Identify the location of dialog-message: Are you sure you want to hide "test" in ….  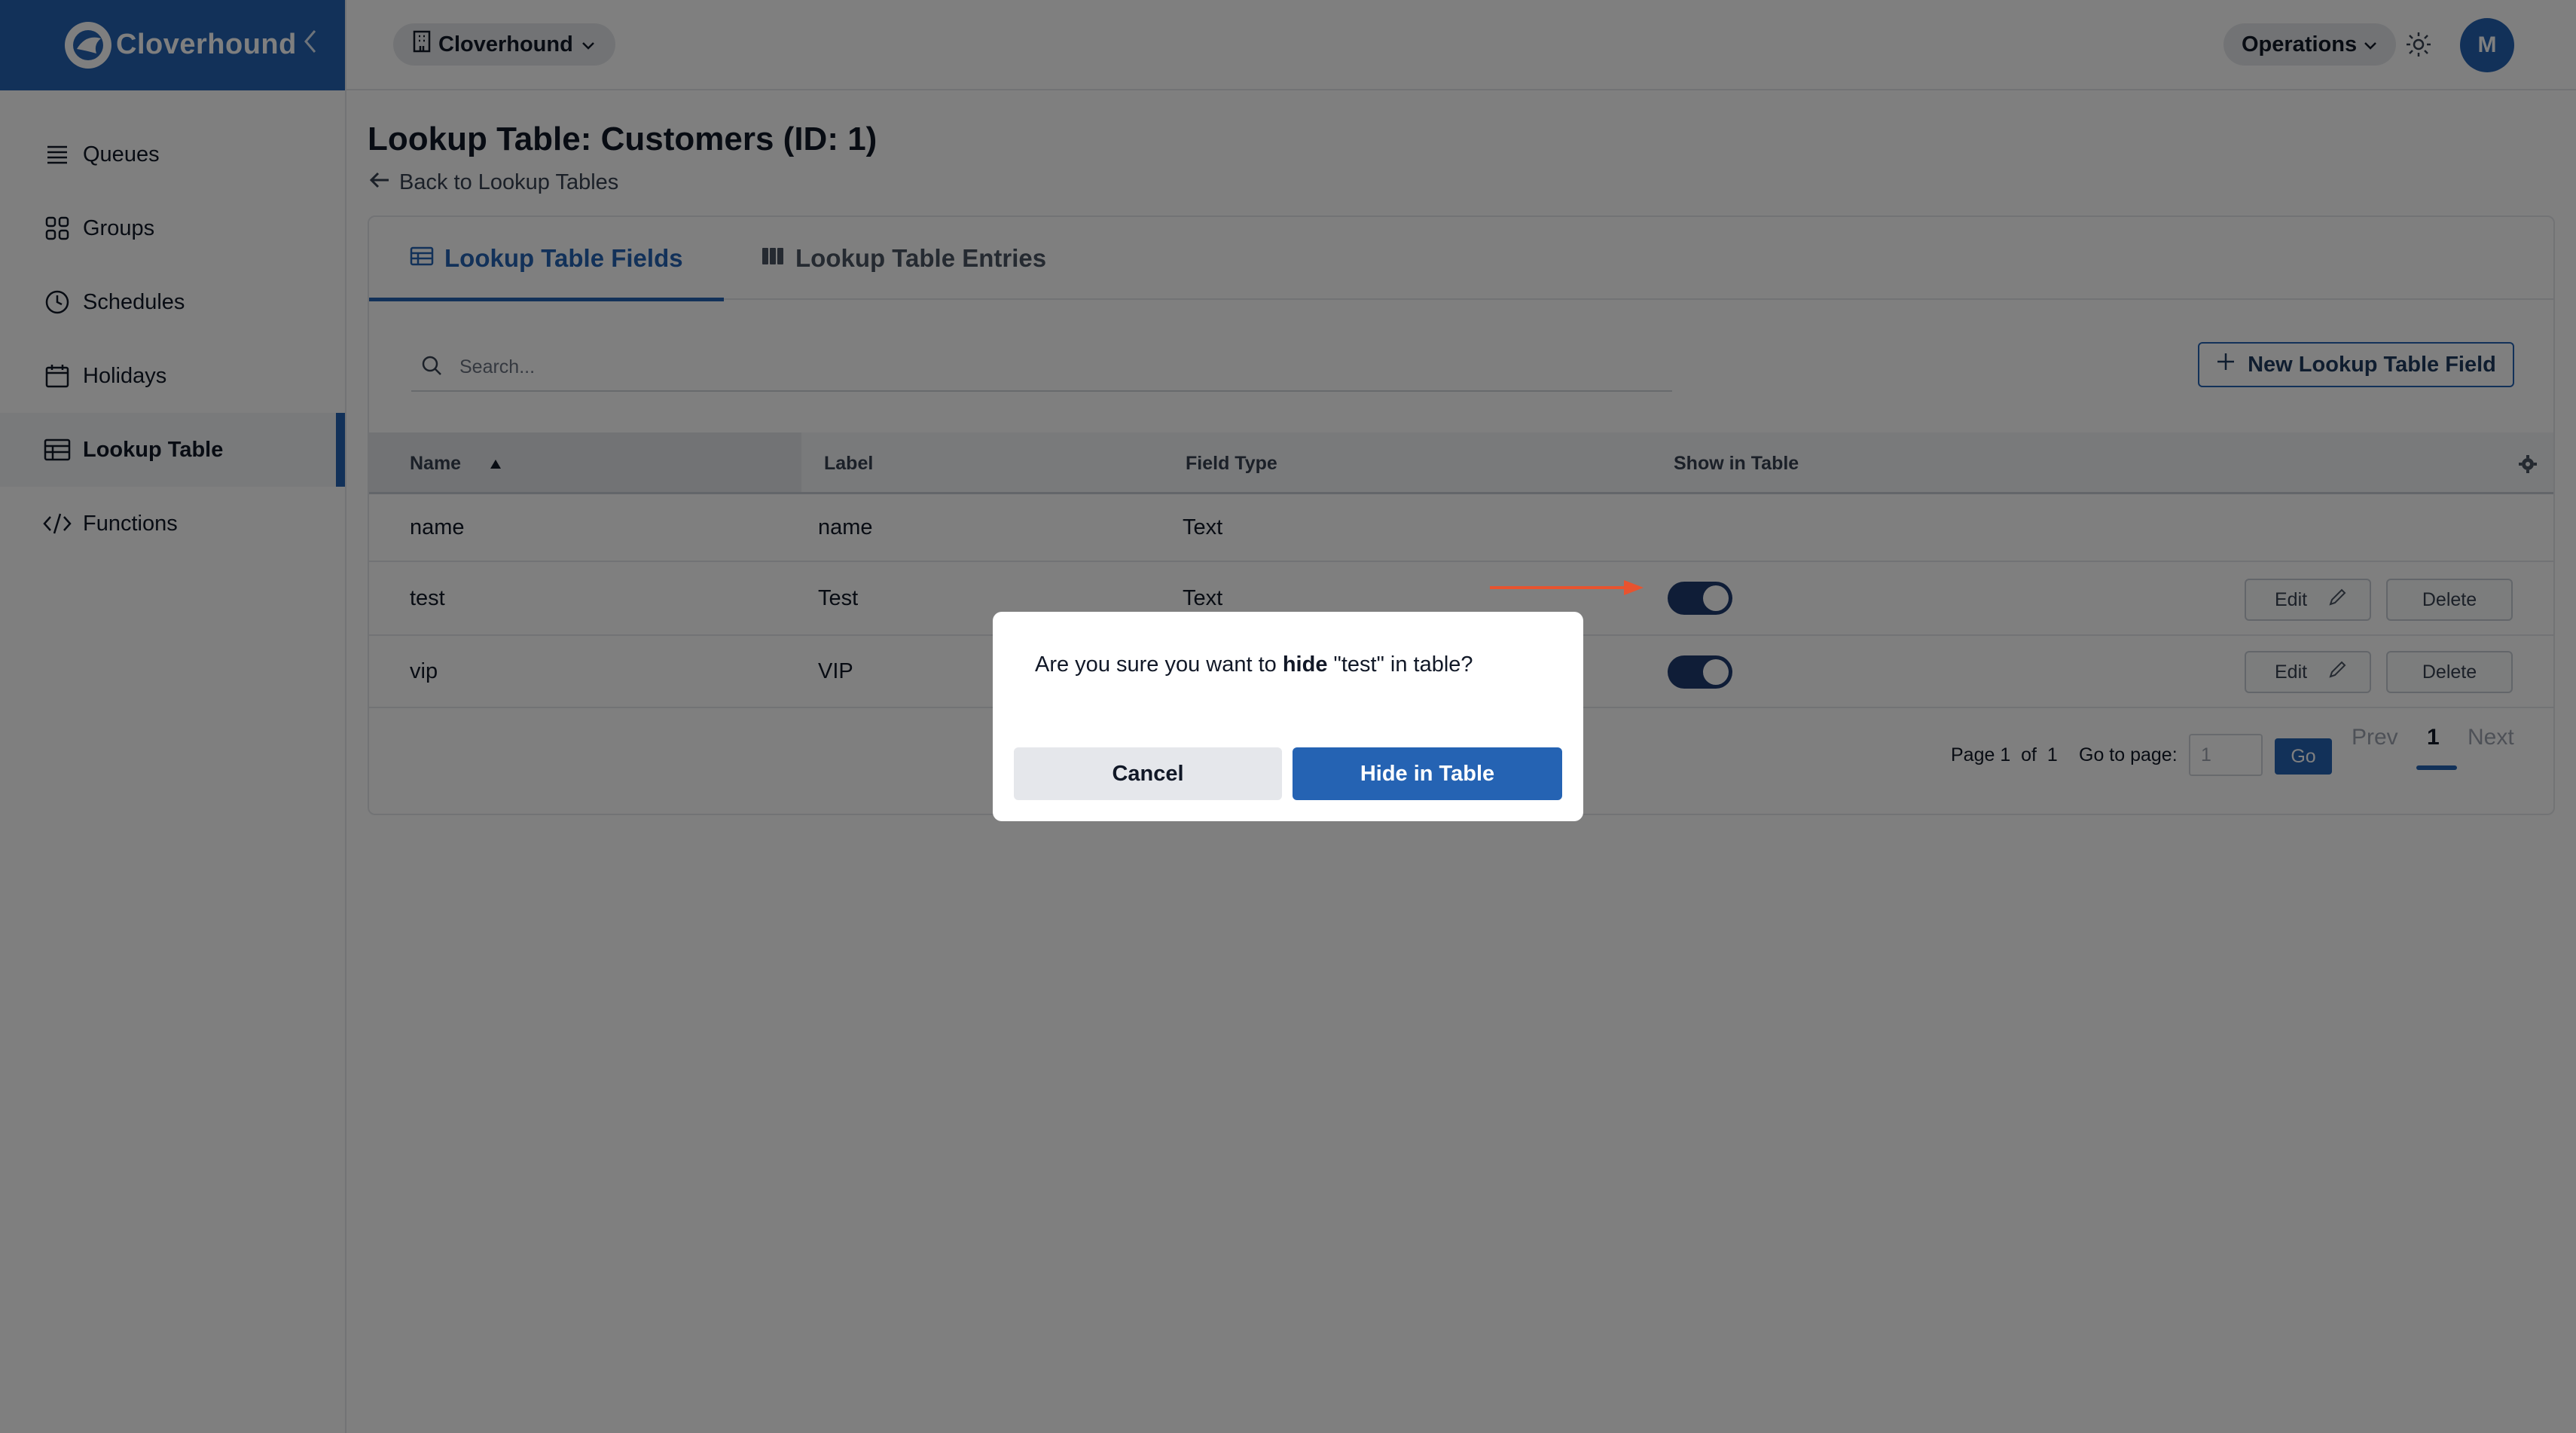
(1254, 664).